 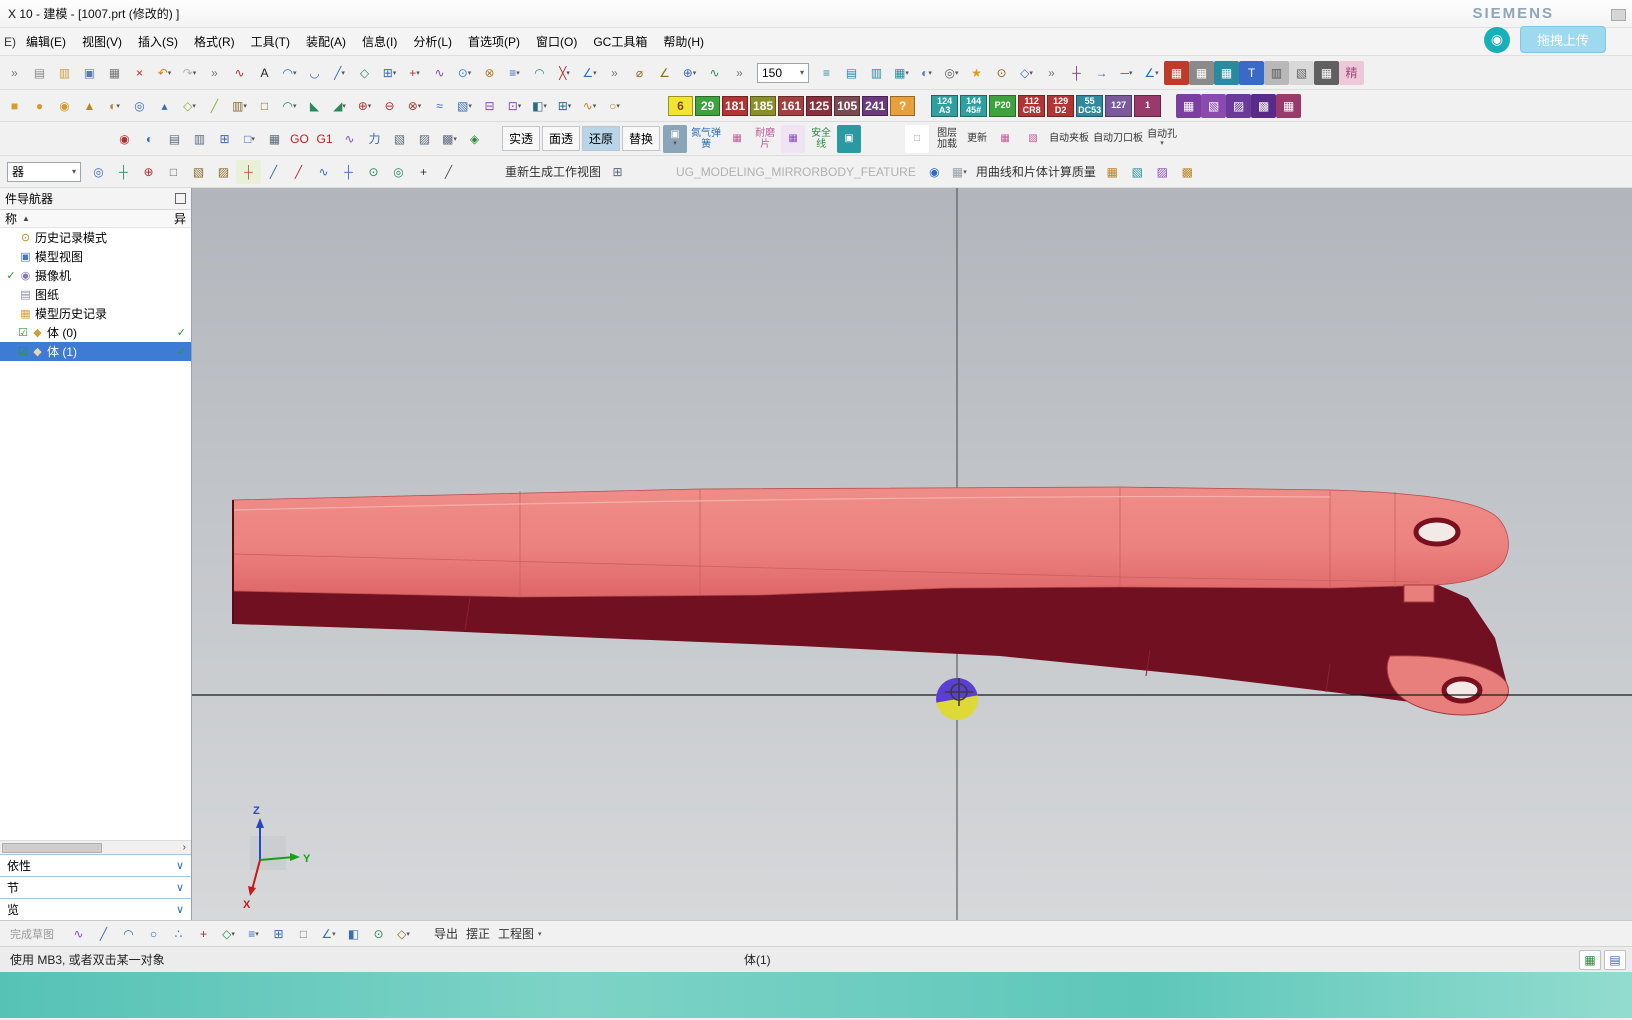 I want to click on analysis-person-icon: ◉, so click(x=934, y=172).